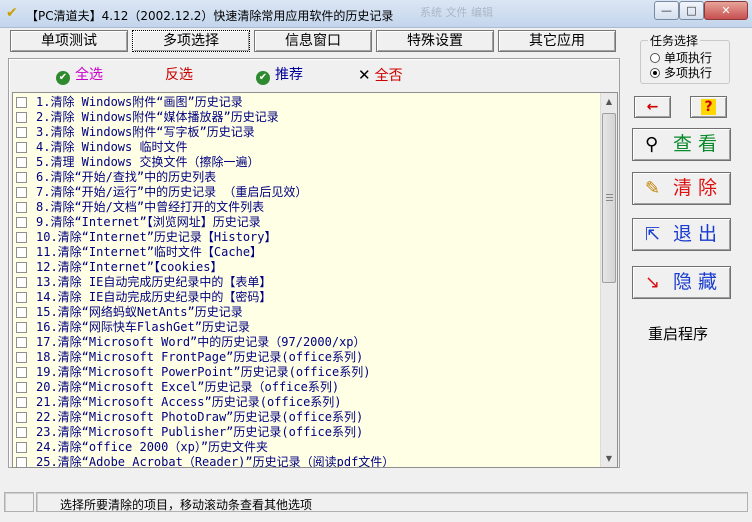  Describe the element at coordinates (678, 333) in the screenshot. I see `restart-program-link: 重启程序` at that location.